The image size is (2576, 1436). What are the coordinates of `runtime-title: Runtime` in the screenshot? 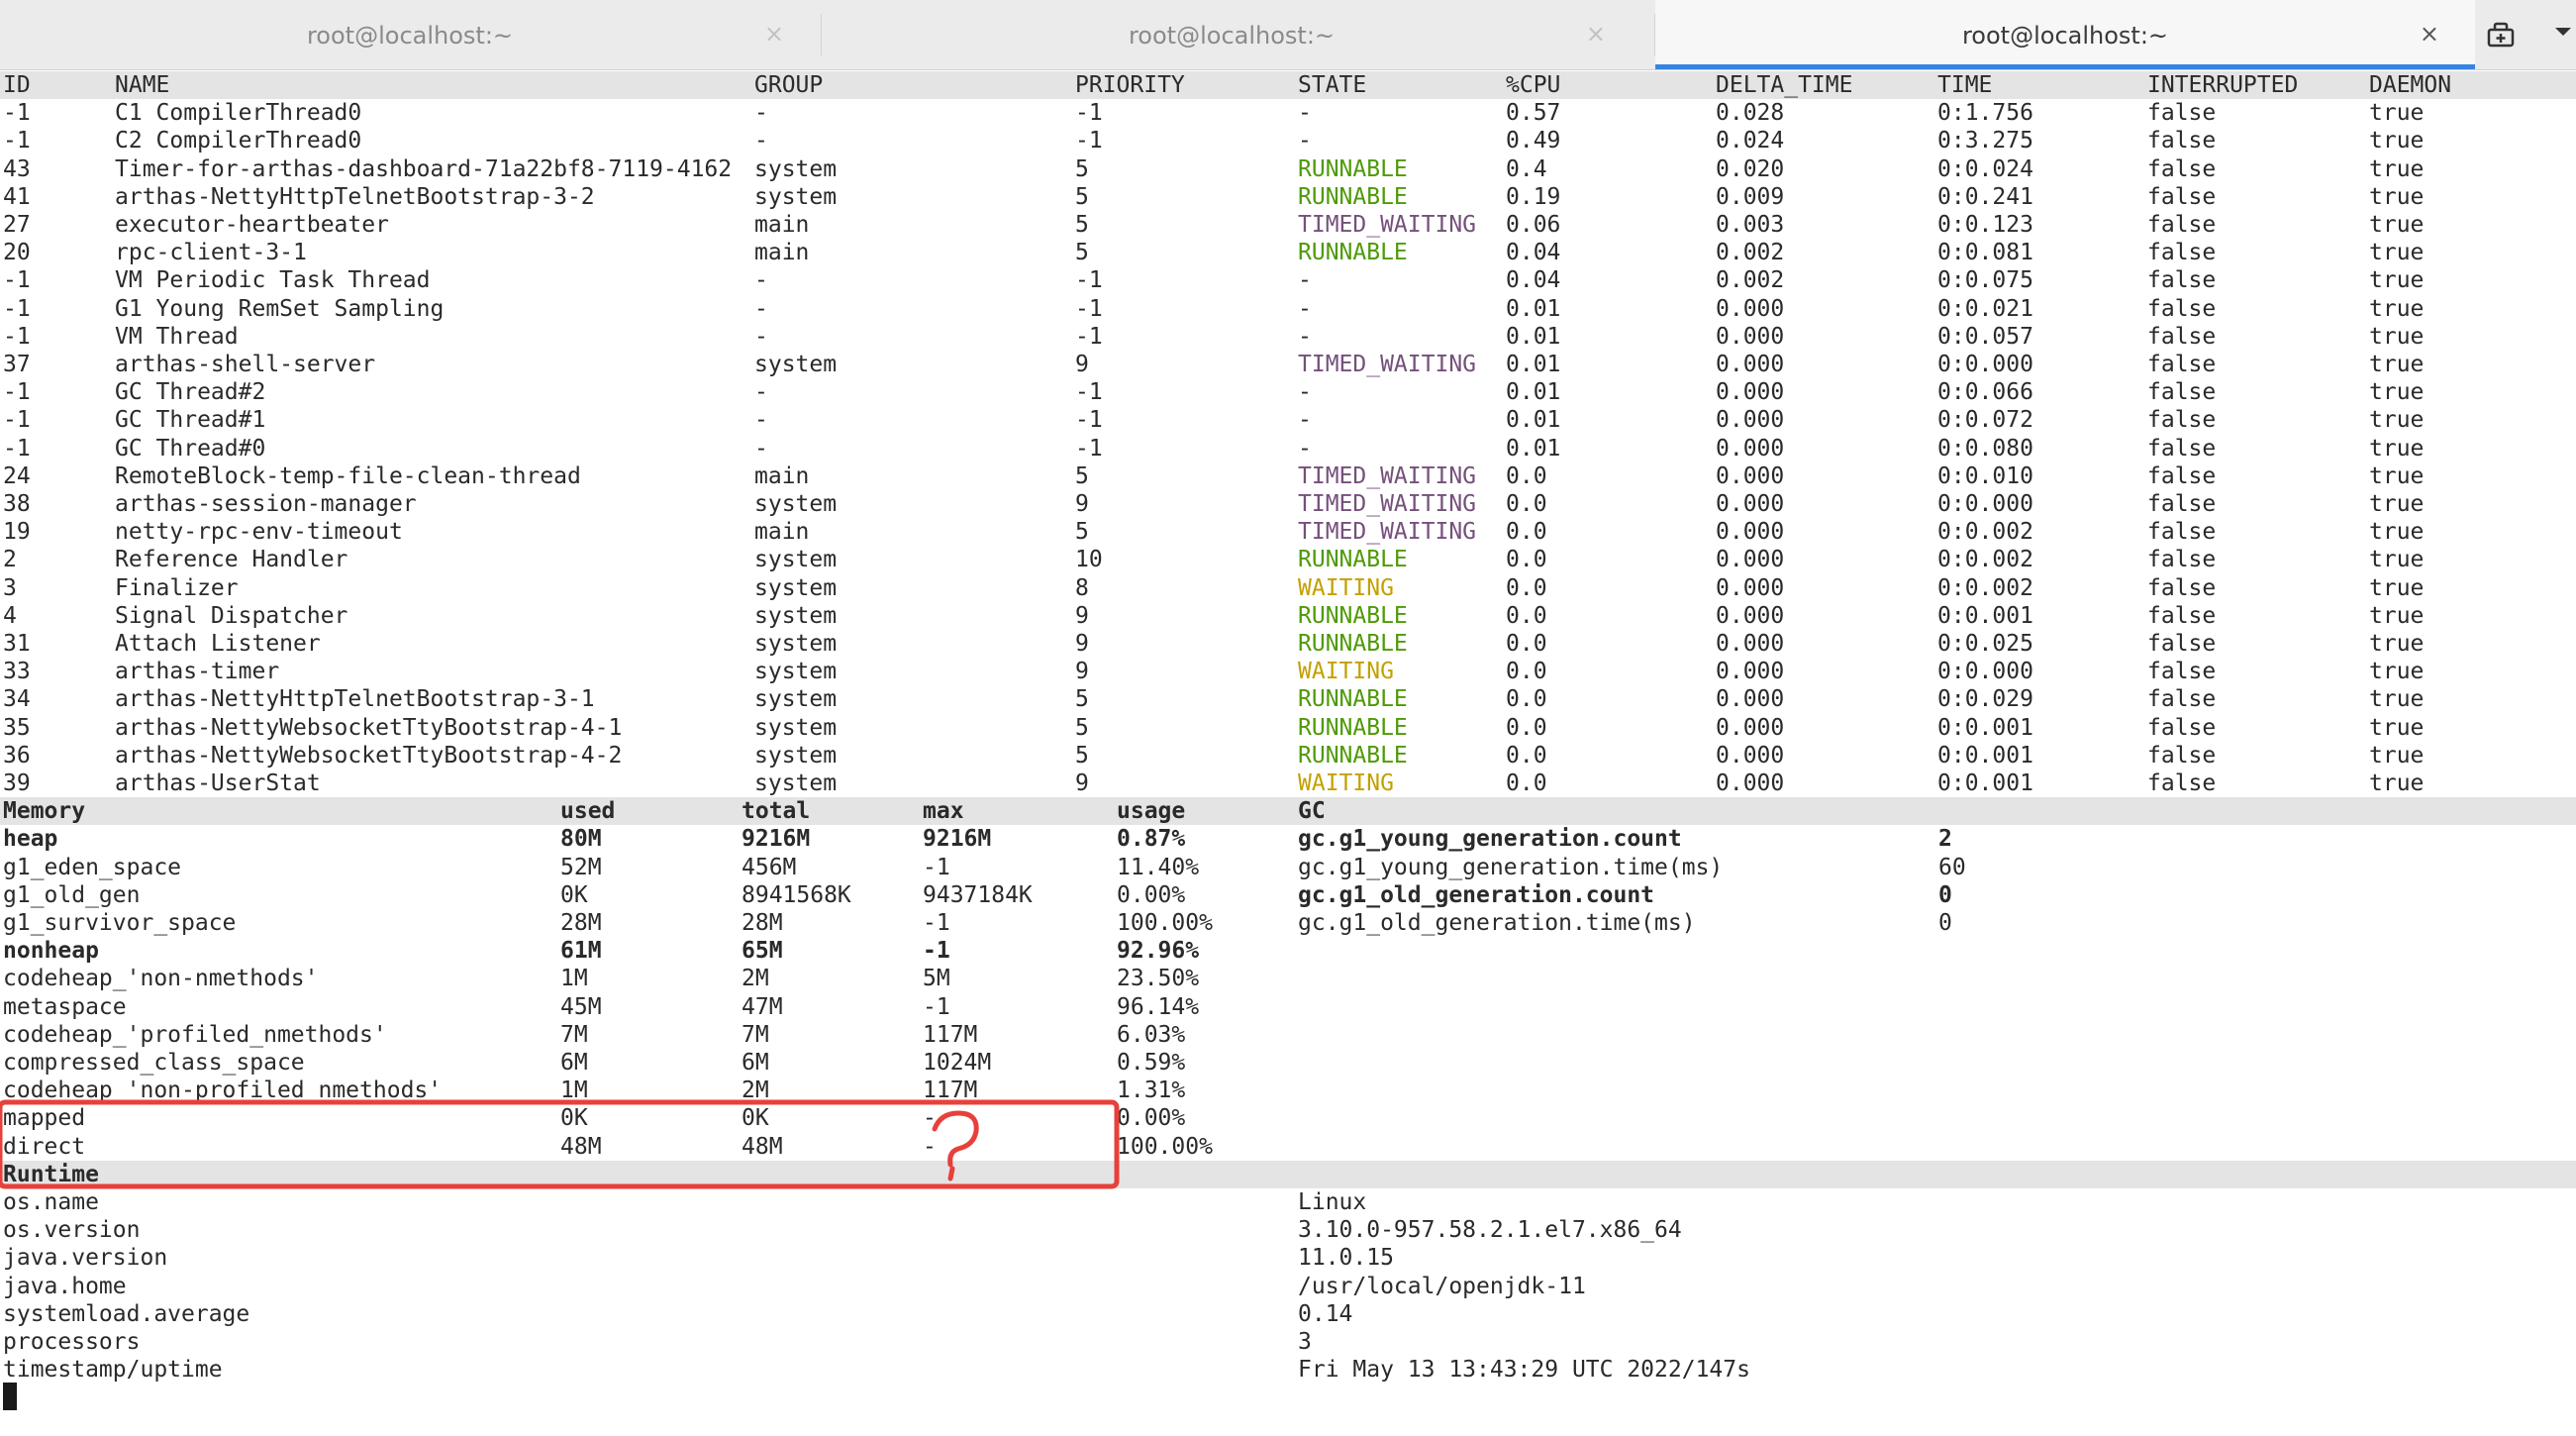 It's located at (51, 1174).